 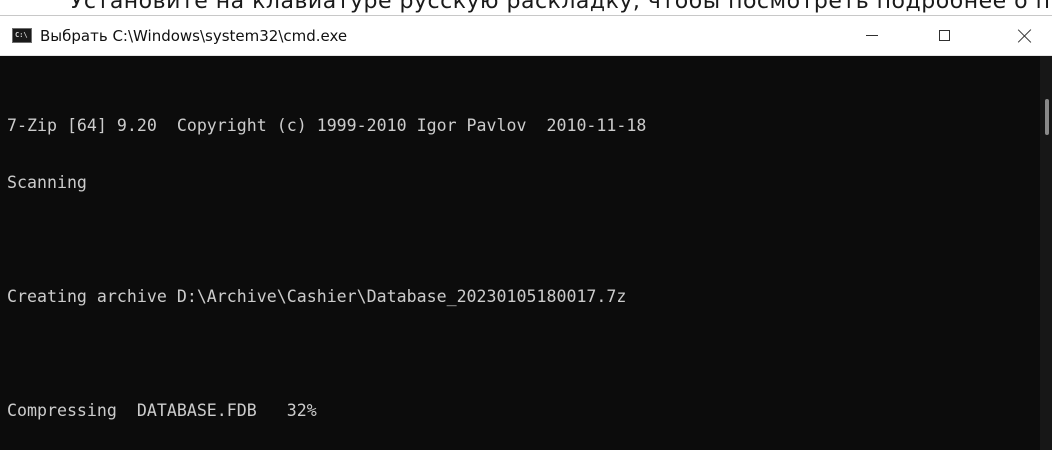 I want to click on minimize-icon, so click(x=872, y=35).